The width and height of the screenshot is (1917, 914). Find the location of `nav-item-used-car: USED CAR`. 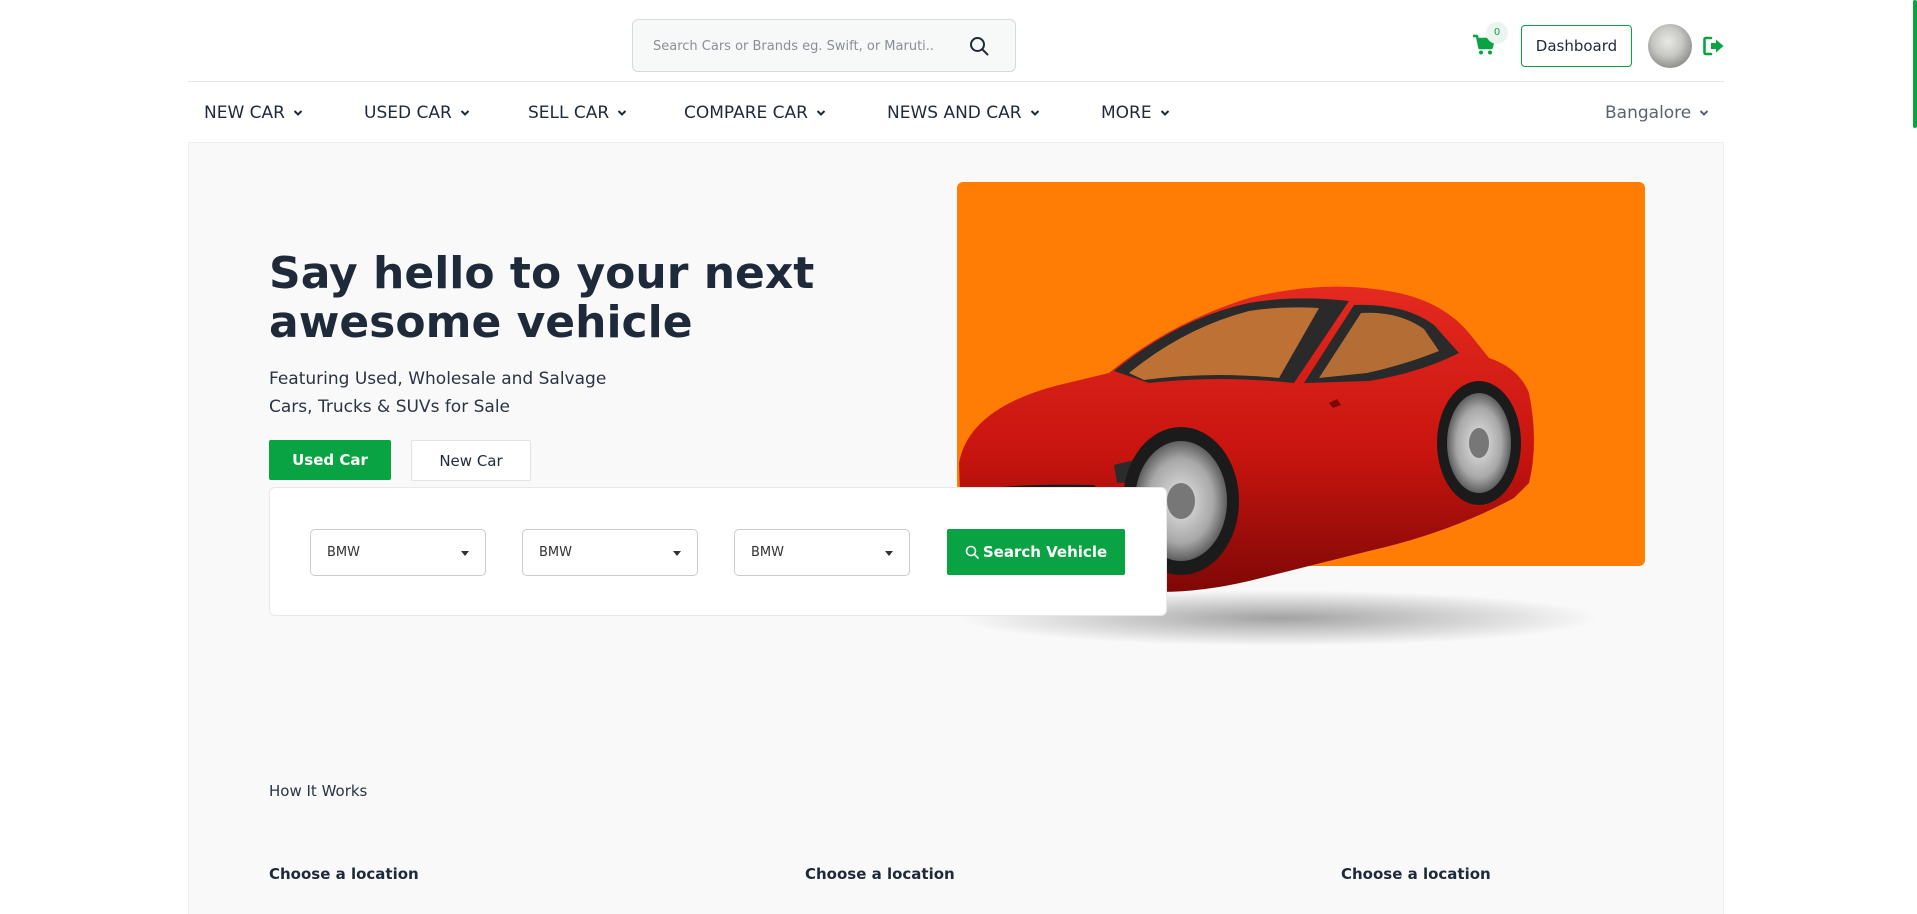

nav-item-used-car: USED CAR is located at coordinates (417, 113).